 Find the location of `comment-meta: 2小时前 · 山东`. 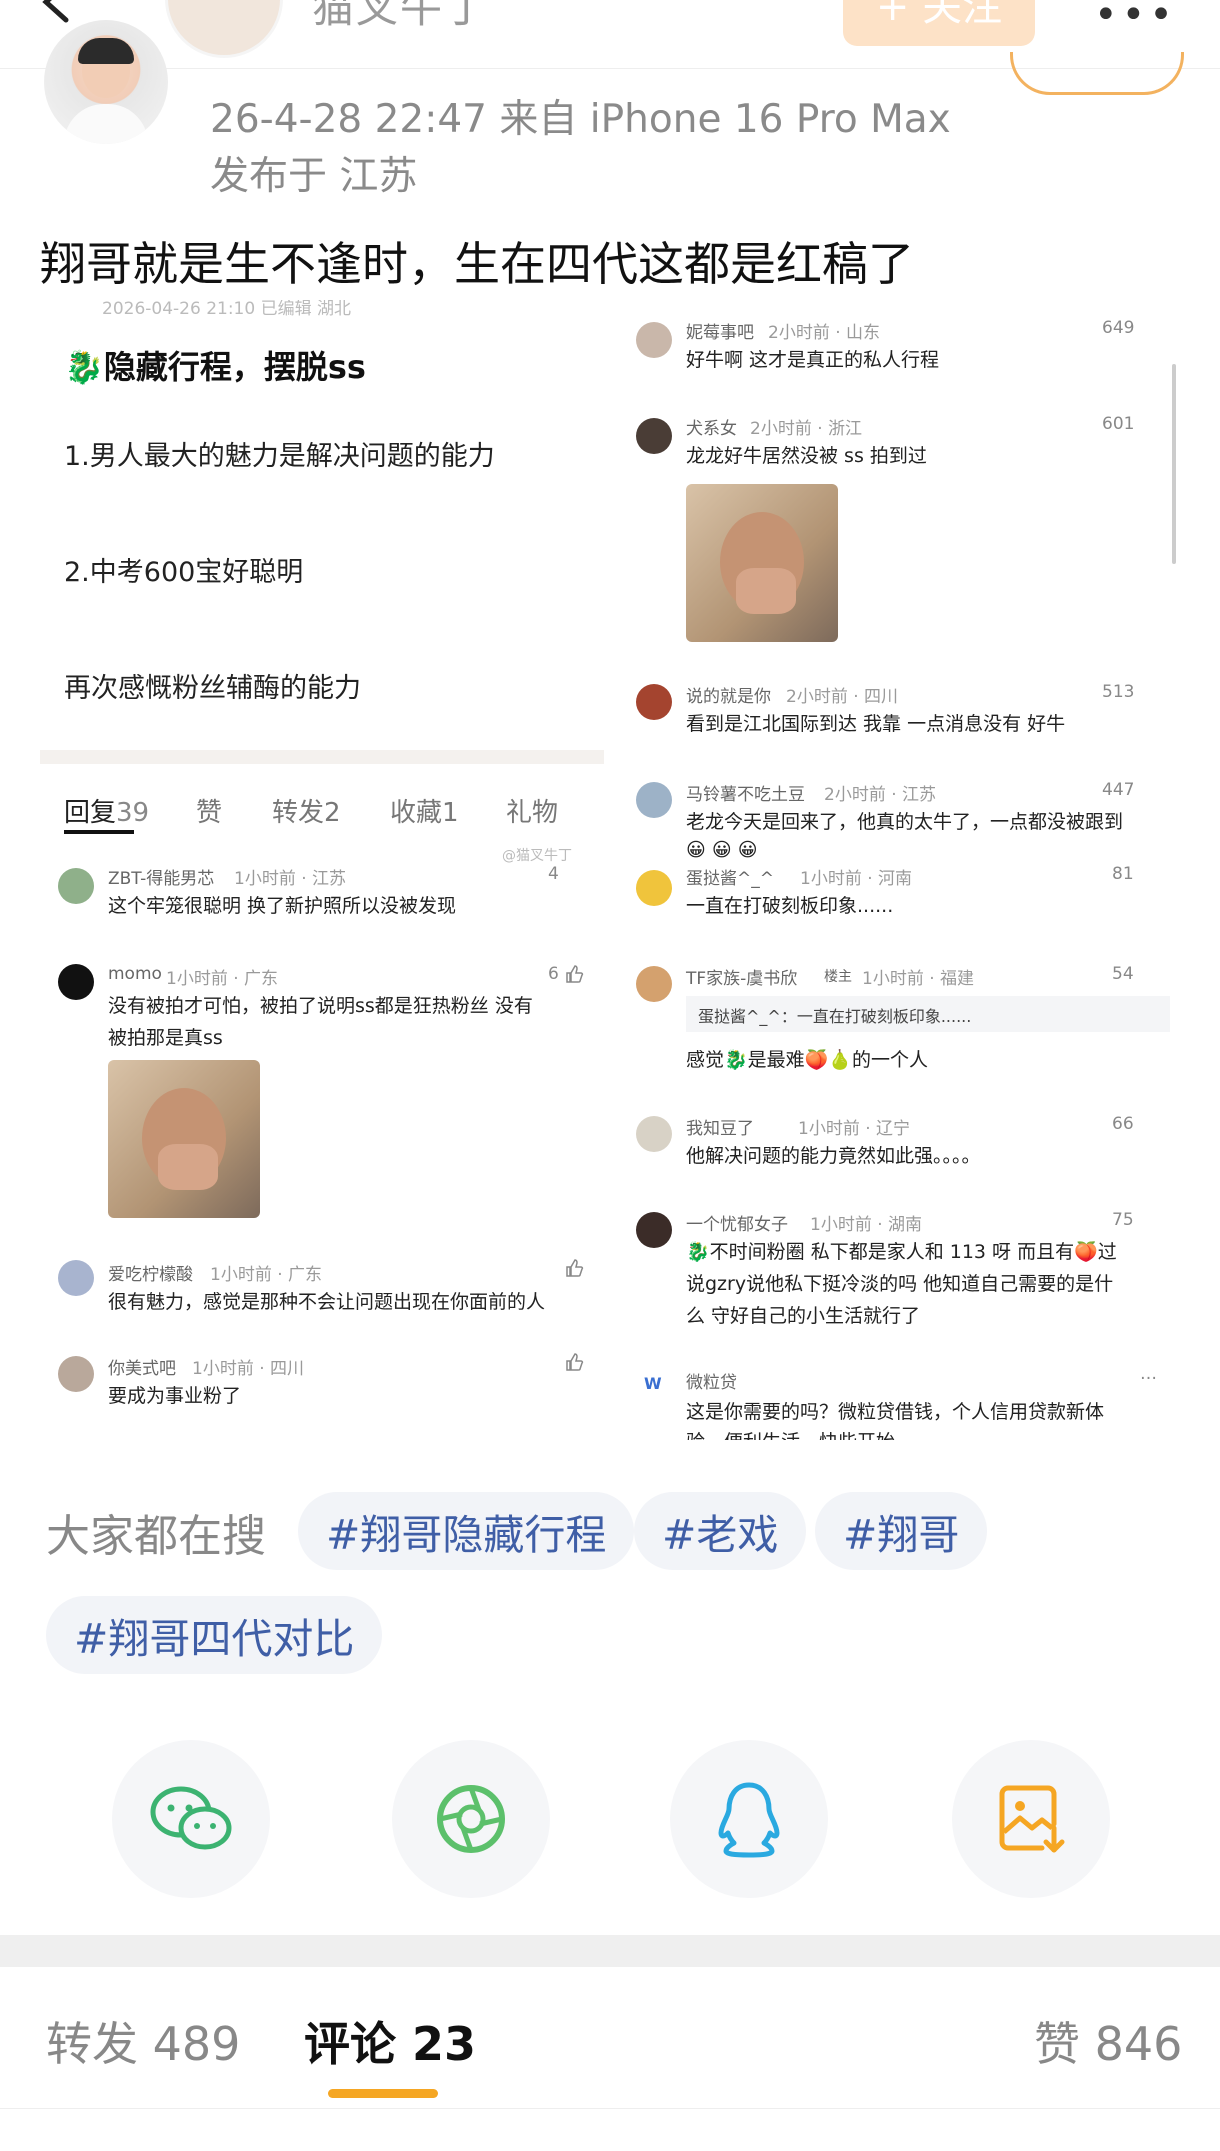

comment-meta: 2小时前 · 山东 is located at coordinates (824, 333).